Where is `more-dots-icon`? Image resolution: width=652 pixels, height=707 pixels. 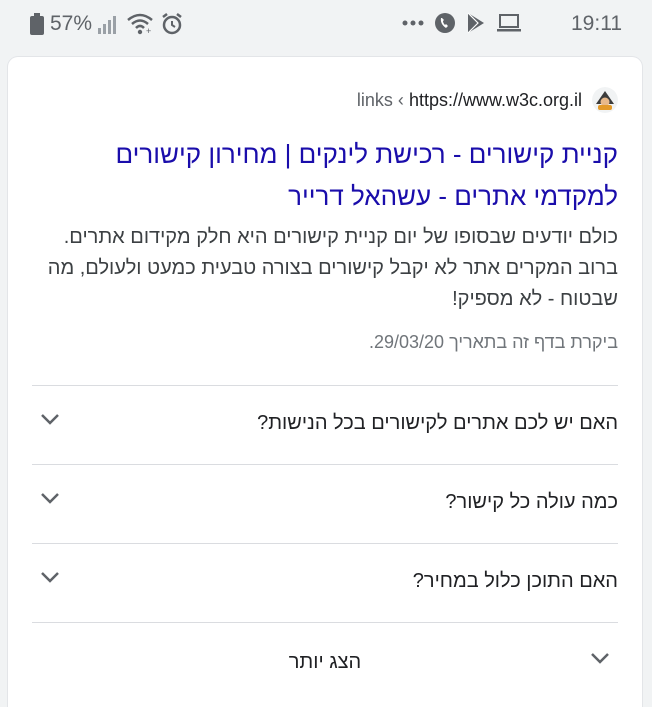
more-dots-icon is located at coordinates (413, 23).